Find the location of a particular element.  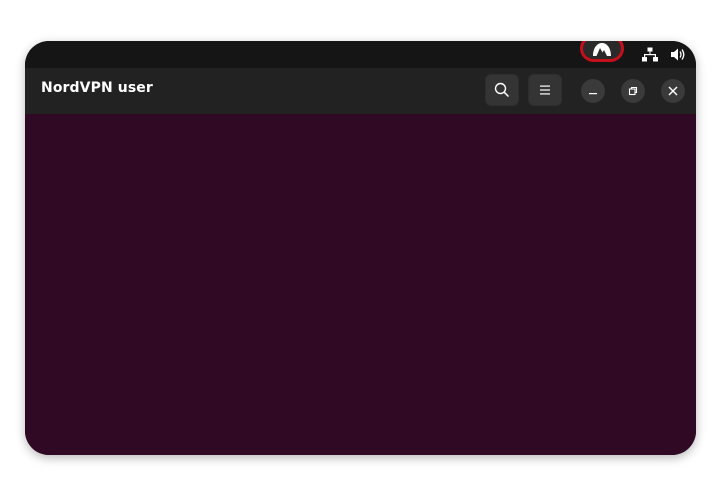

maximize-button is located at coordinates (633, 91).